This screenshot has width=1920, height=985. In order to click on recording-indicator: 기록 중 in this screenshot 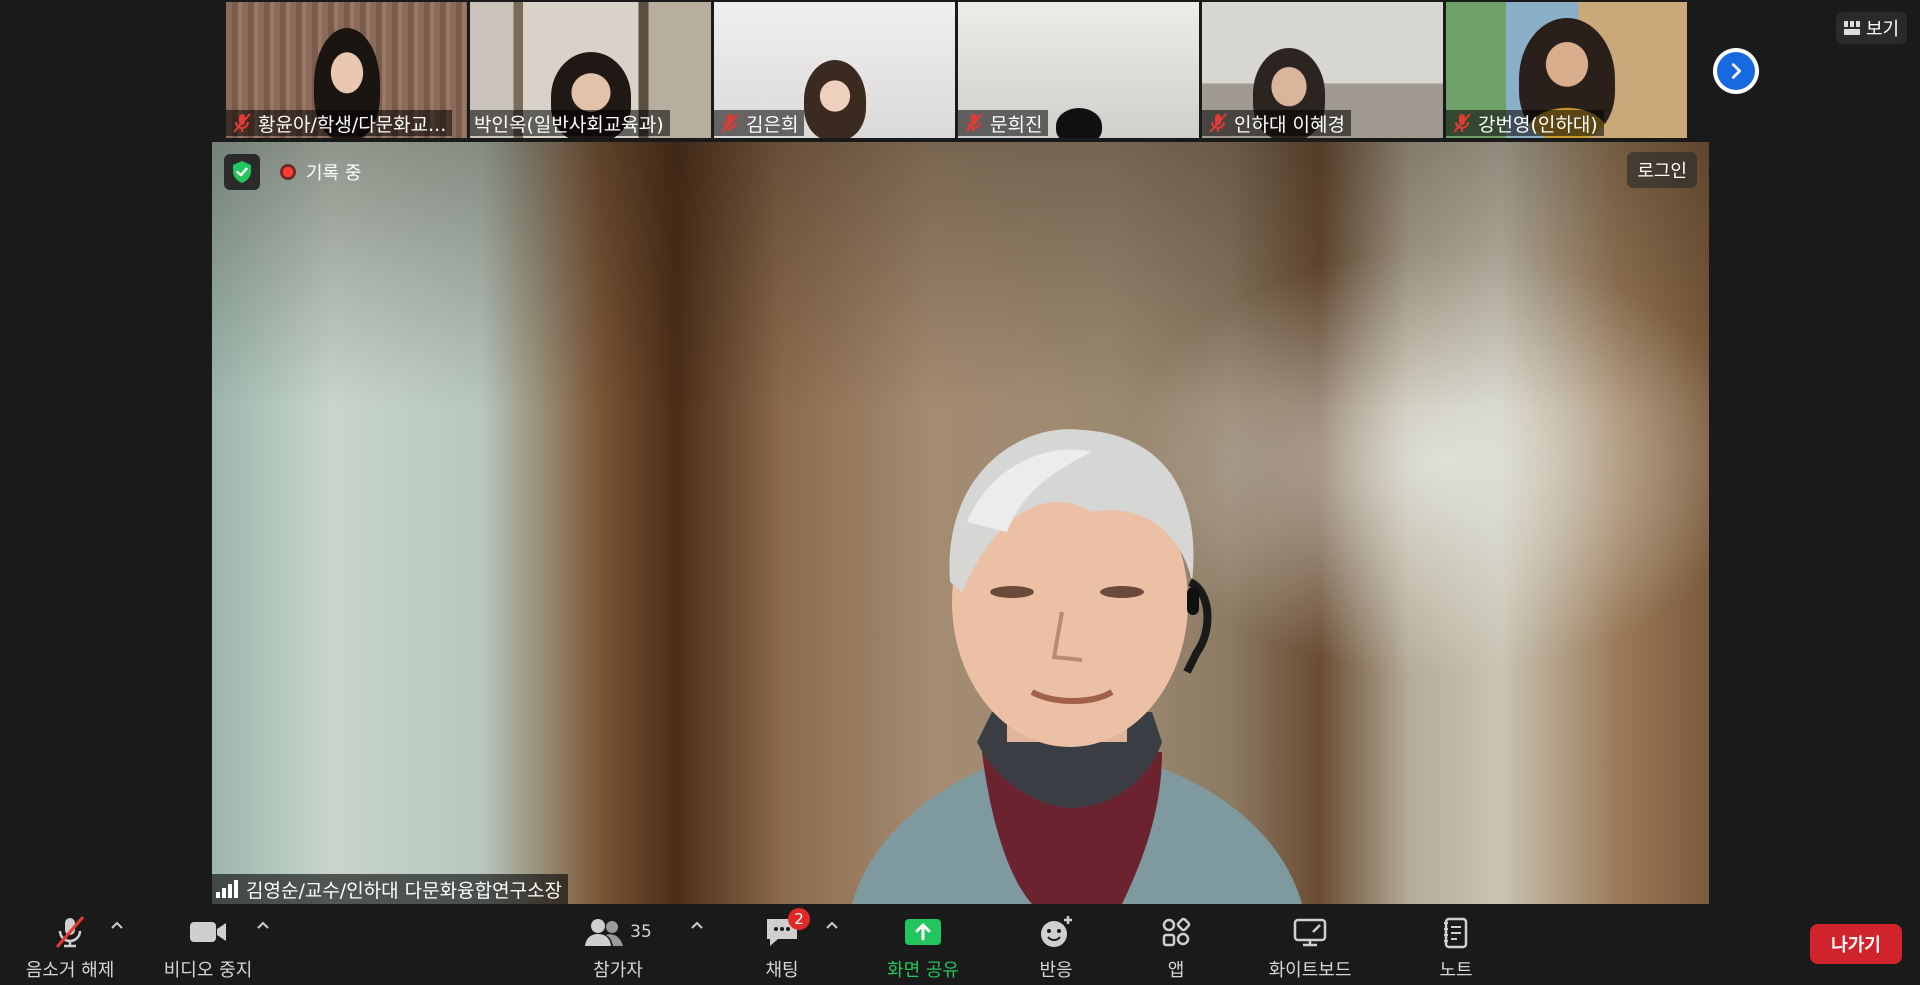, I will do `click(320, 172)`.